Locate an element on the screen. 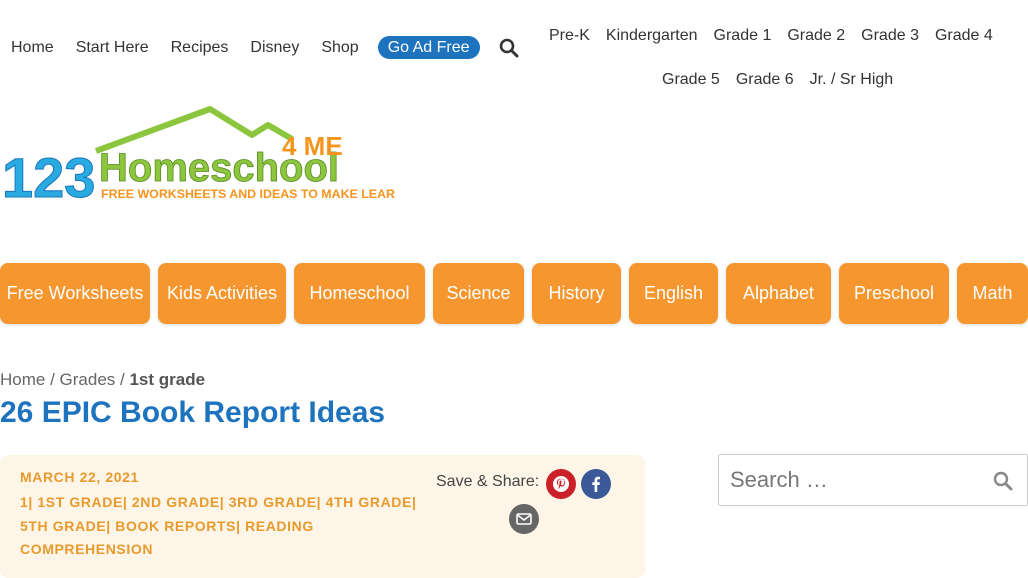  nav-shop: Shop is located at coordinates (339, 48).